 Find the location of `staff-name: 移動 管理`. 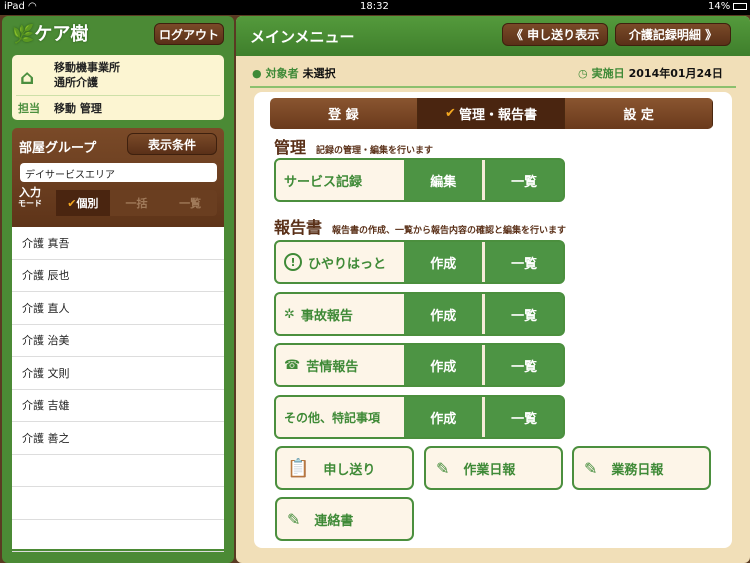

staff-name: 移動 管理 is located at coordinates (78, 108).